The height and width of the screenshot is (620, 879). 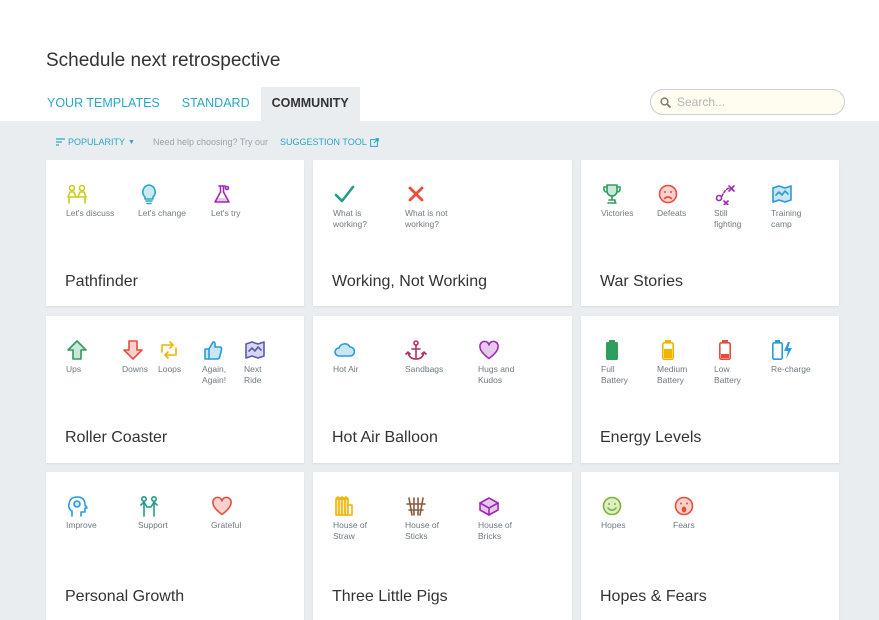 I want to click on category-label: What is working?, so click(x=350, y=218).